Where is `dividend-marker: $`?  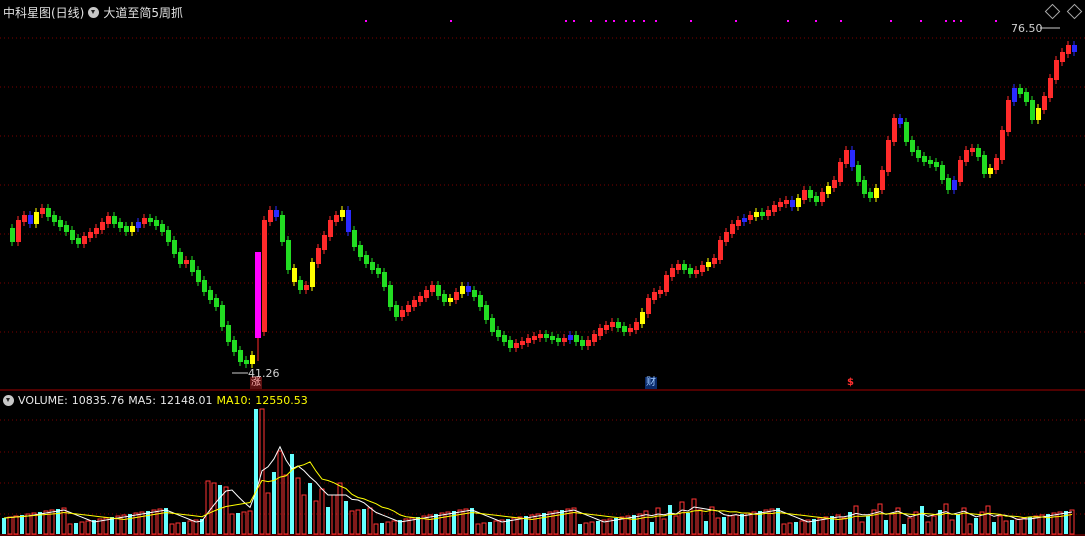
dividend-marker: $ is located at coordinates (850, 383).